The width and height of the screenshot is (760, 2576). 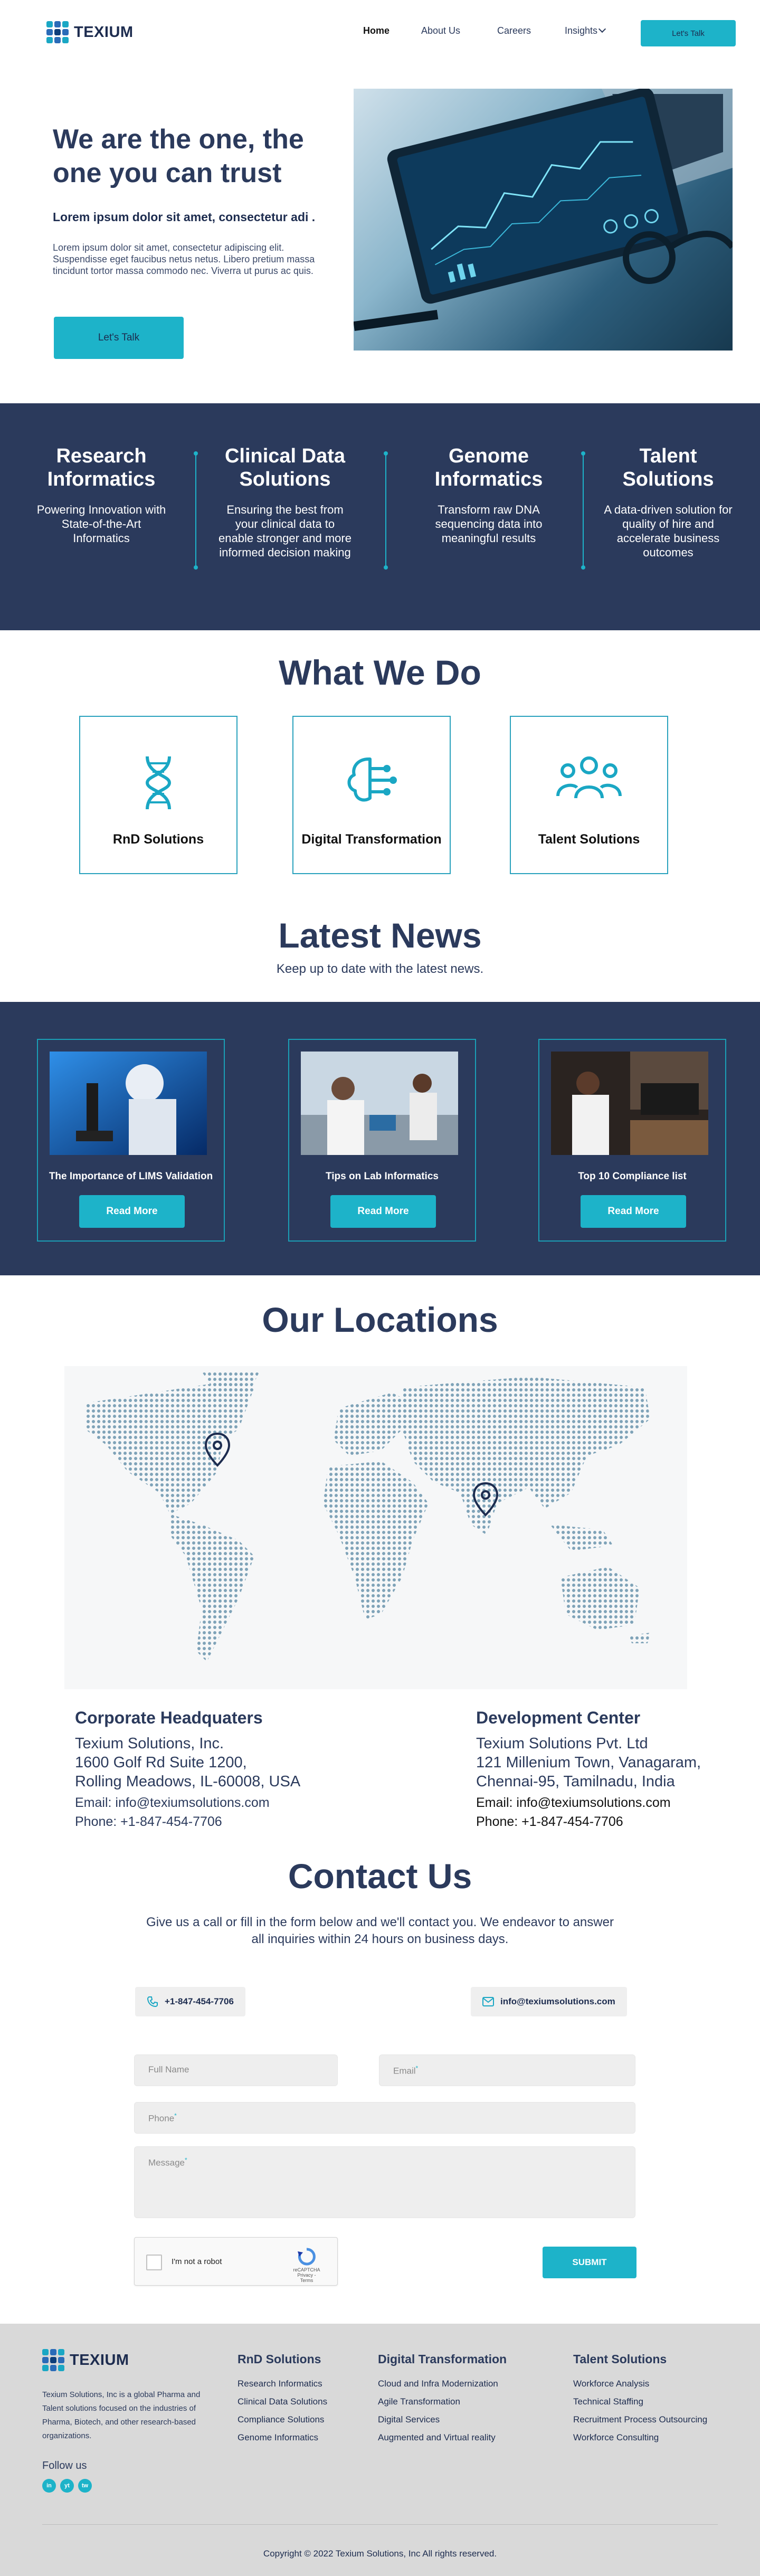 What do you see at coordinates (488, 467) in the screenshot?
I see `service-title: Genome Informatics` at bounding box center [488, 467].